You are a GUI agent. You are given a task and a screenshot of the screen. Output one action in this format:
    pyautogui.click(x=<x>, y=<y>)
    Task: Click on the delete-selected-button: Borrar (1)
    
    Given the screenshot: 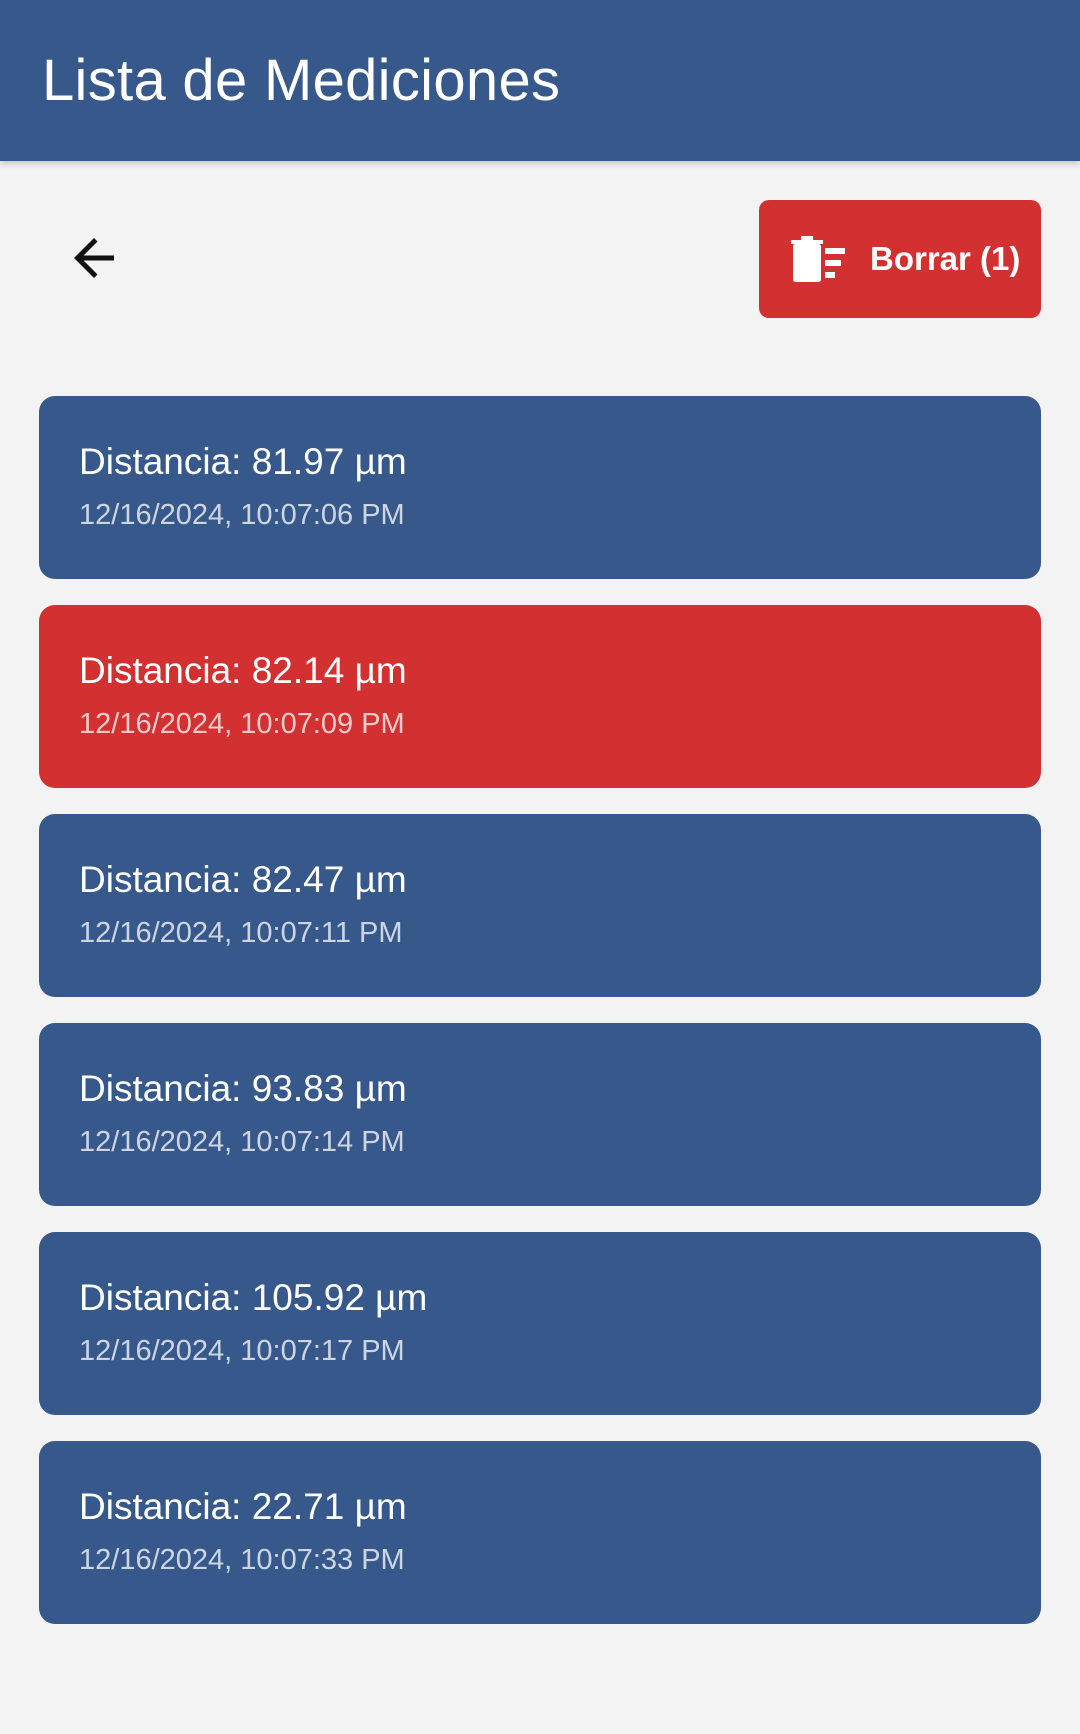 What is the action you would take?
    pyautogui.click(x=900, y=259)
    